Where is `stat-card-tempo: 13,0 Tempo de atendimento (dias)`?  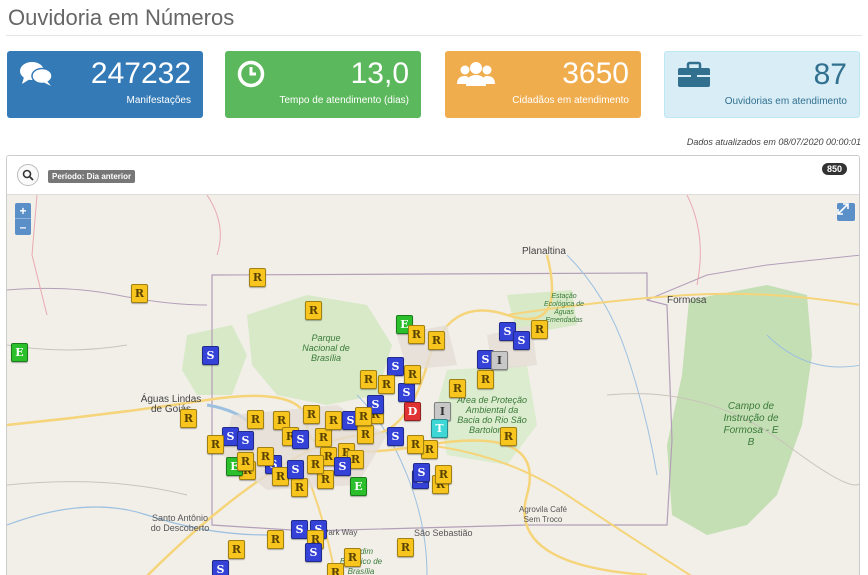
stat-card-tempo: 13,0 Tempo de atendimento (dias) is located at coordinates (323, 84).